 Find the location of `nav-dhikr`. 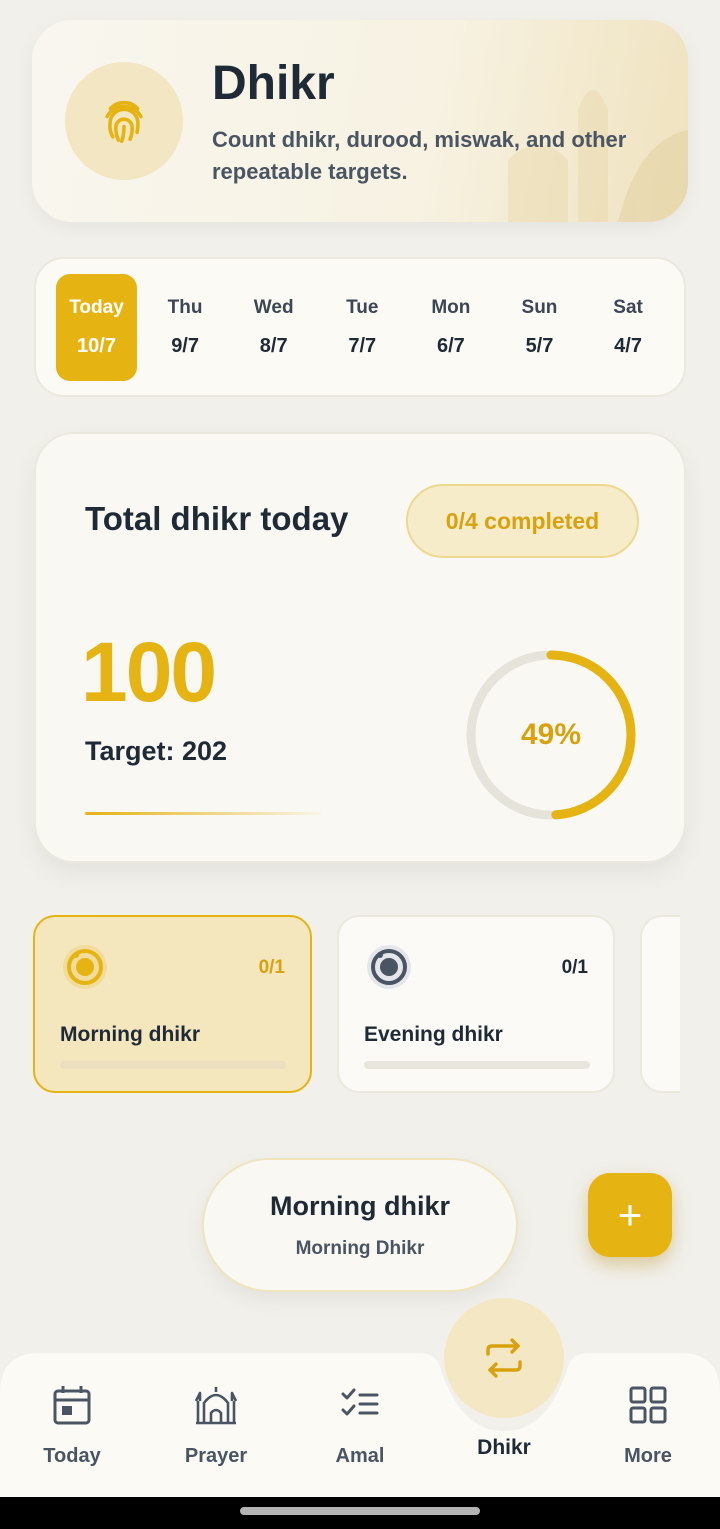

nav-dhikr is located at coordinates (504, 1358).